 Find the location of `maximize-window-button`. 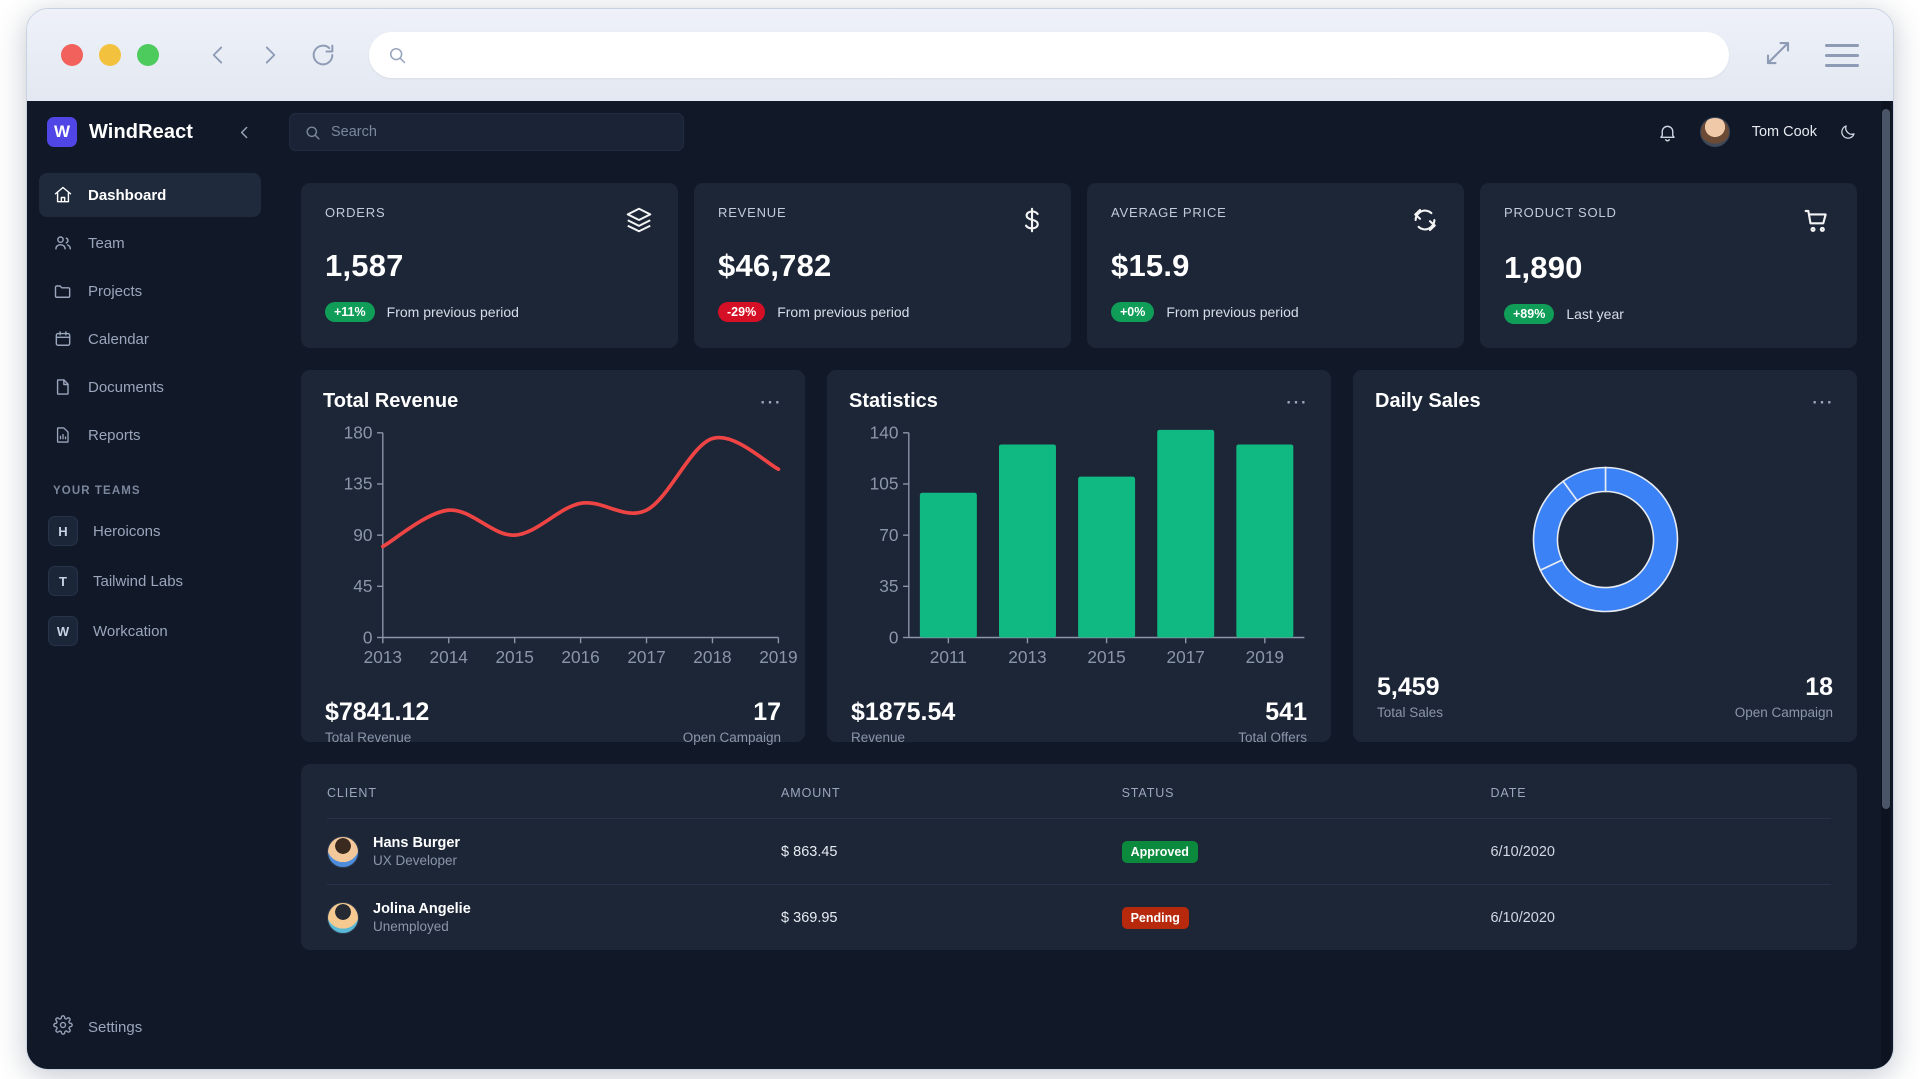

maximize-window-button is located at coordinates (148, 55).